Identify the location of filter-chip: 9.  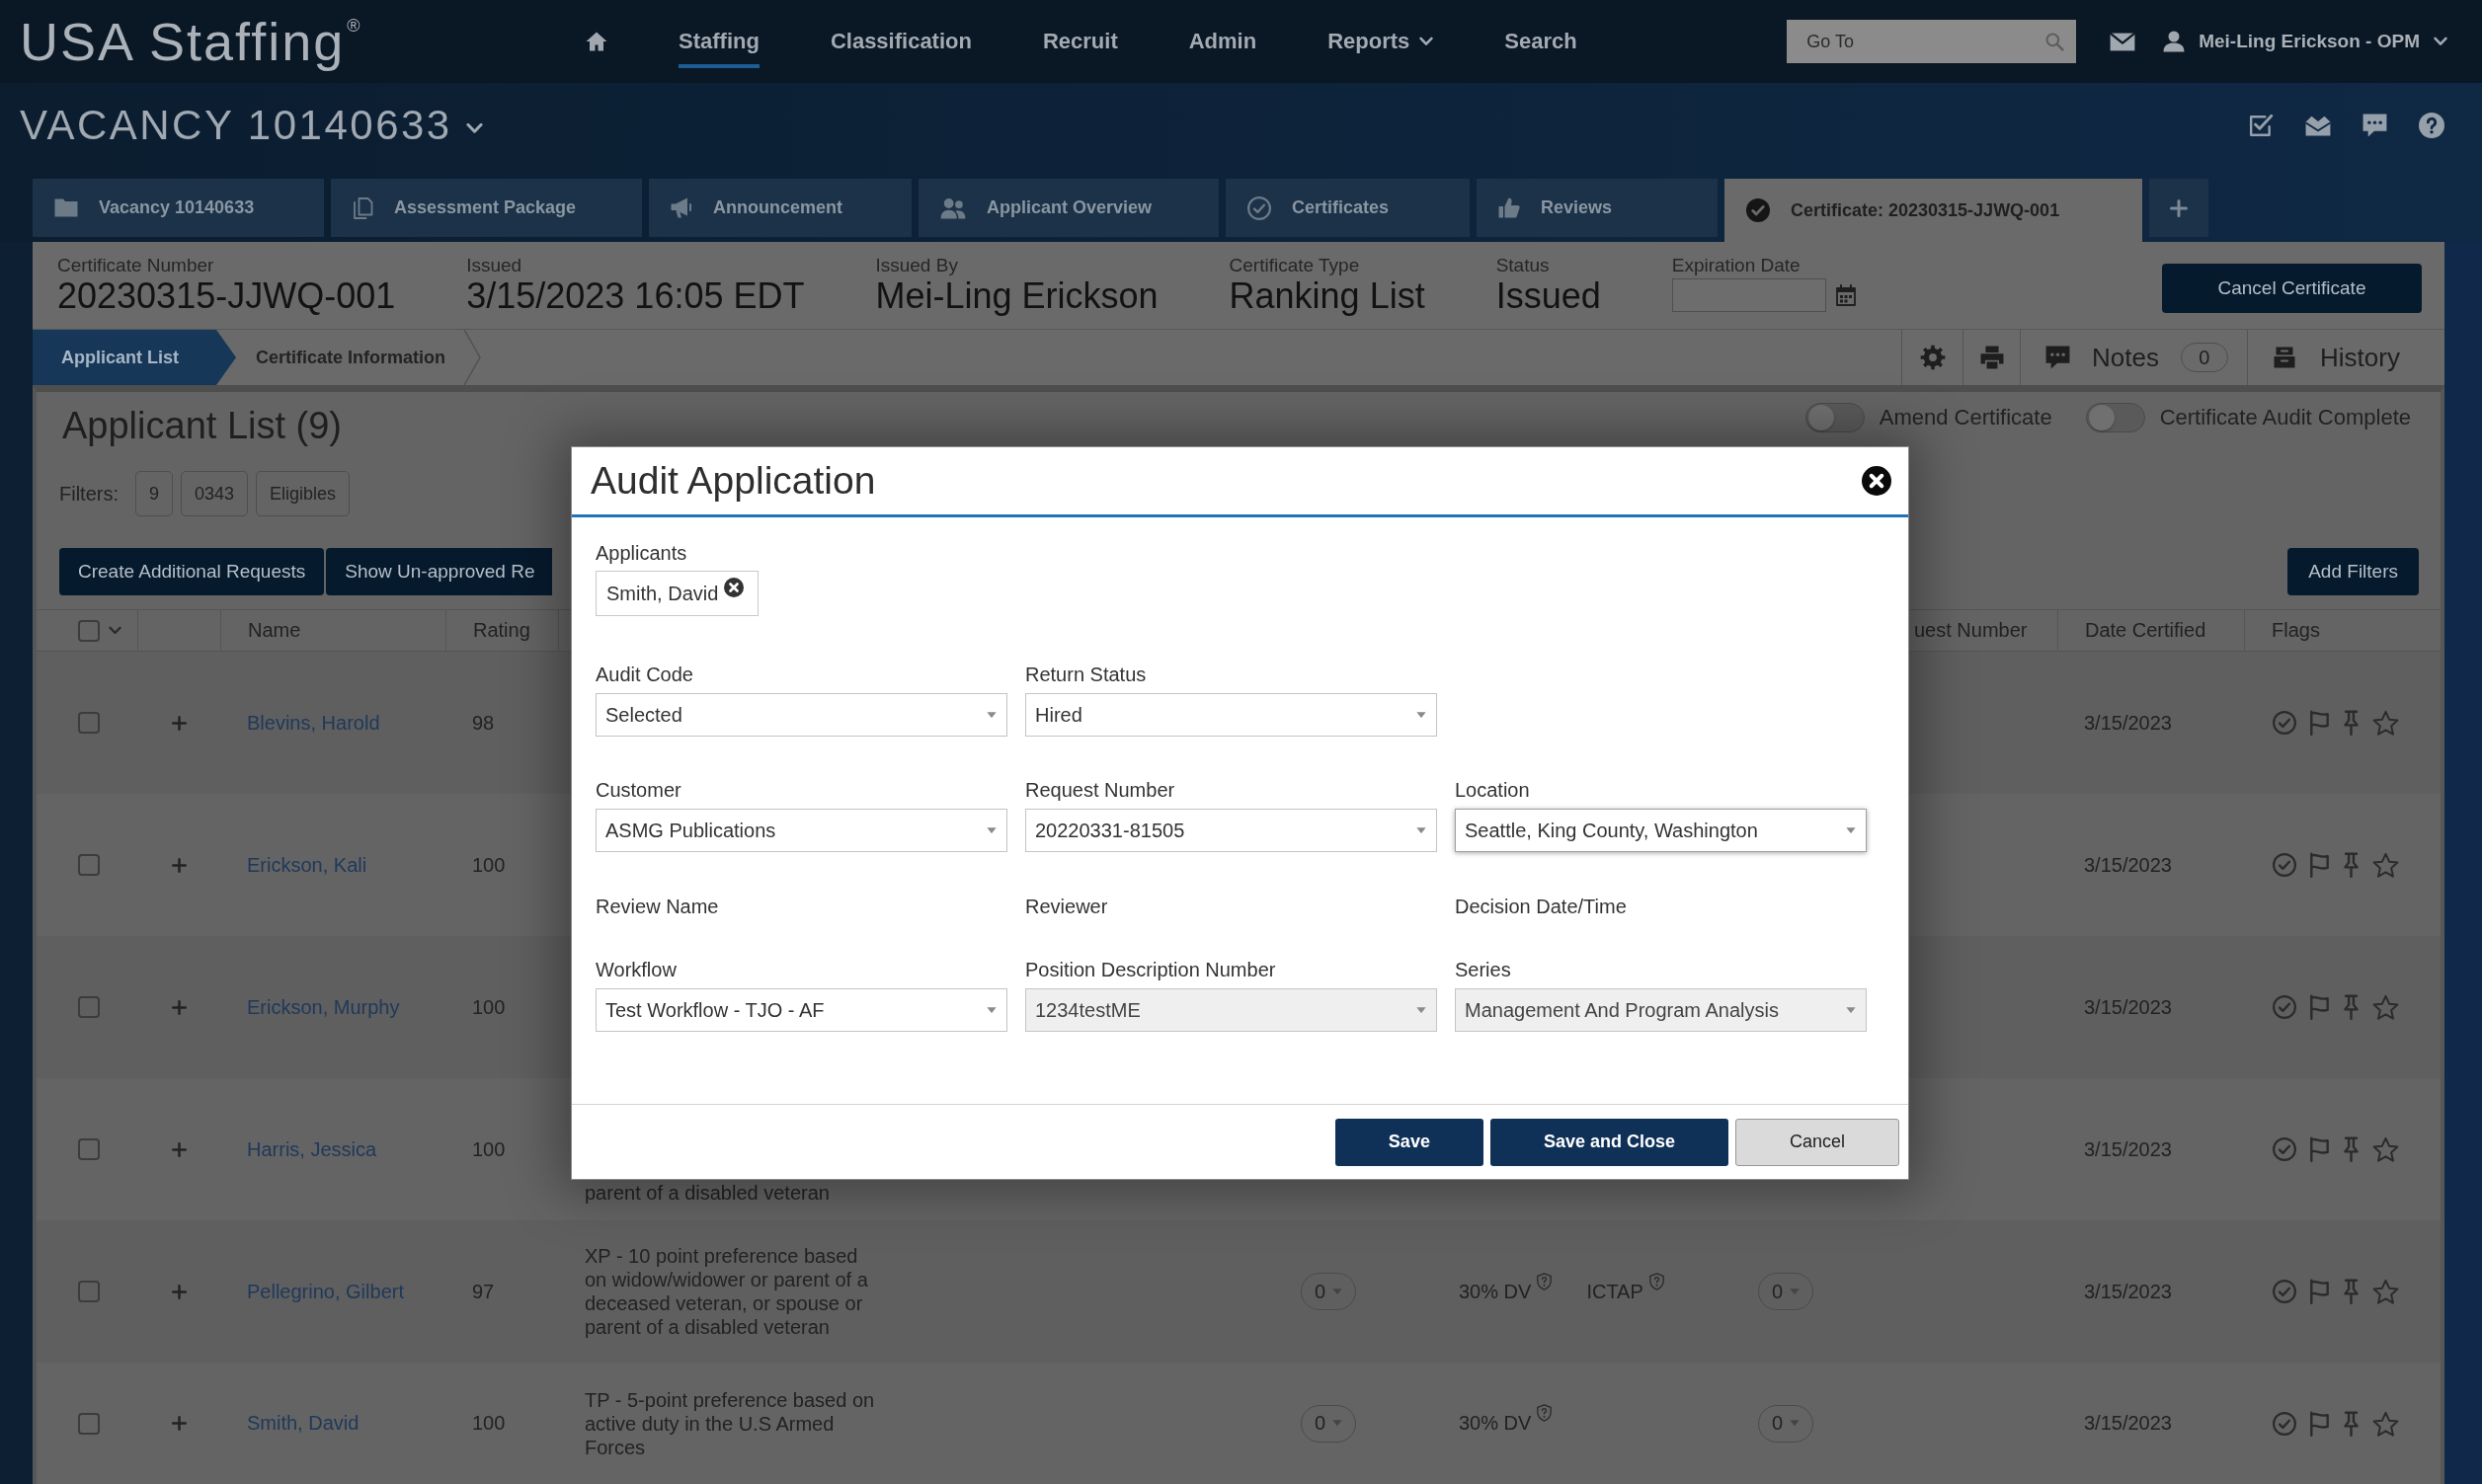
(154, 494).